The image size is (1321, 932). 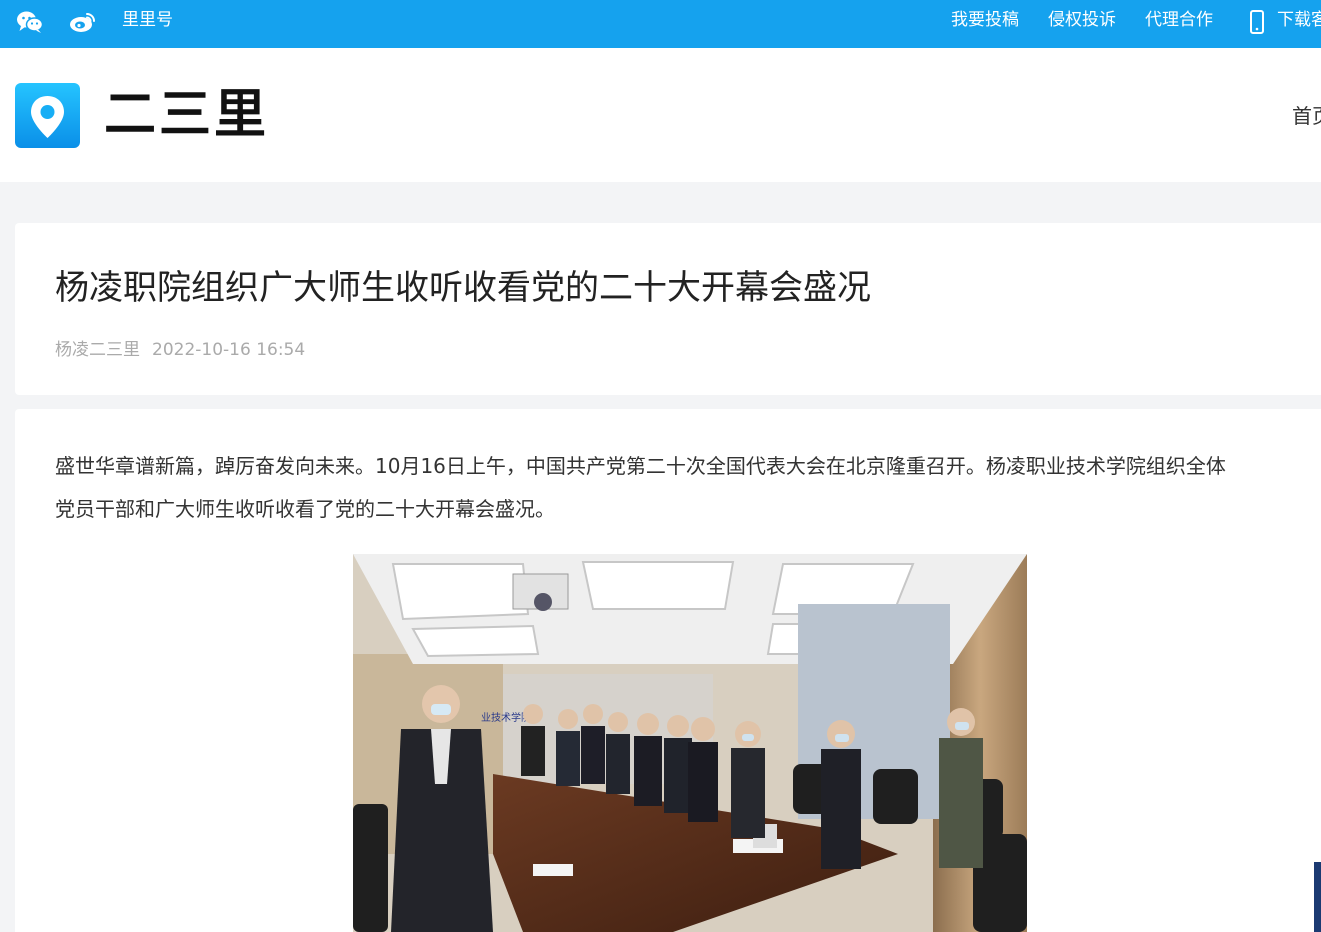 I want to click on top-bar: 里里号 我要投稿 侵权投诉 代理合作 下载客, so click(x=660, y=24).